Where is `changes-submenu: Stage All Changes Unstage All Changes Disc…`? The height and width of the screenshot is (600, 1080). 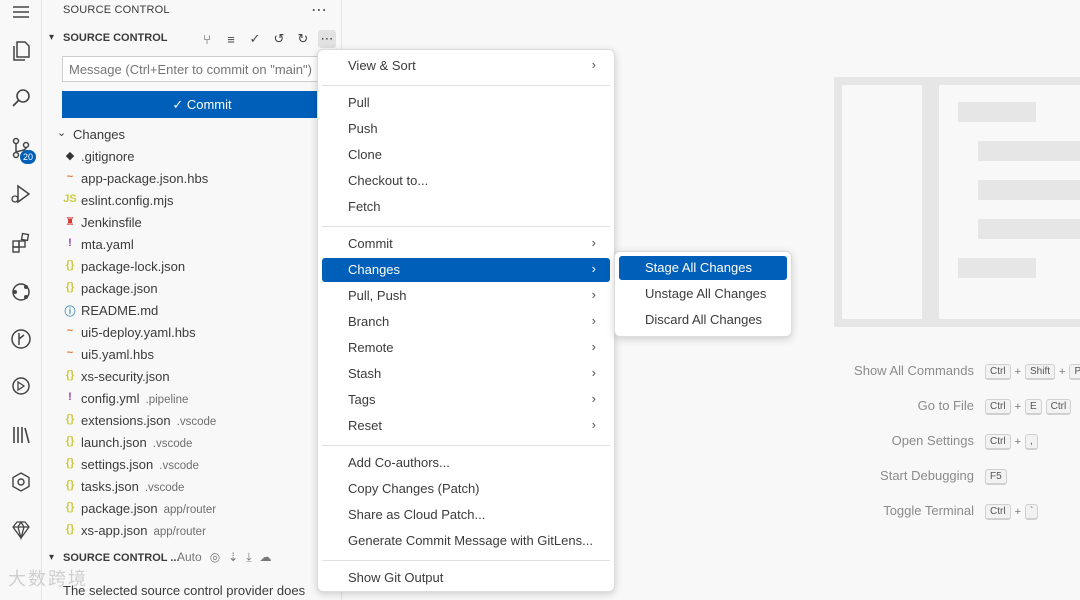
changes-submenu: Stage All Changes Unstage All Changes Disc… is located at coordinates (703, 294).